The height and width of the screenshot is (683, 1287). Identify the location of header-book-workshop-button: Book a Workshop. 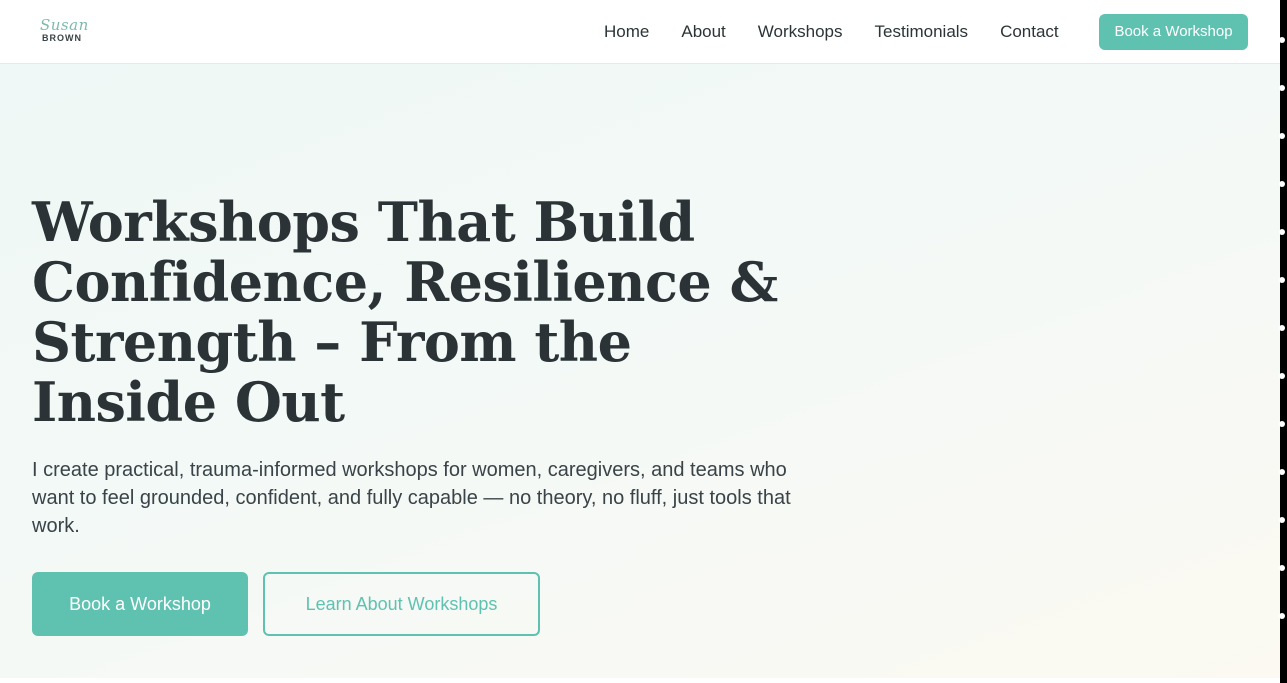
(1173, 32).